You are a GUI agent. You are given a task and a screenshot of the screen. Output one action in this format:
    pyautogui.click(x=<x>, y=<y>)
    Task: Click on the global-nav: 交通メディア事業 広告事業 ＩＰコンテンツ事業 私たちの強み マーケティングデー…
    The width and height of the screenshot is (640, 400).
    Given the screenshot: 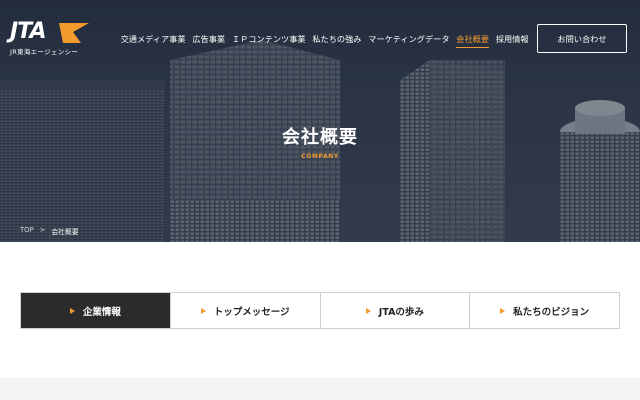 What is the action you would take?
    pyautogui.click(x=324, y=40)
    